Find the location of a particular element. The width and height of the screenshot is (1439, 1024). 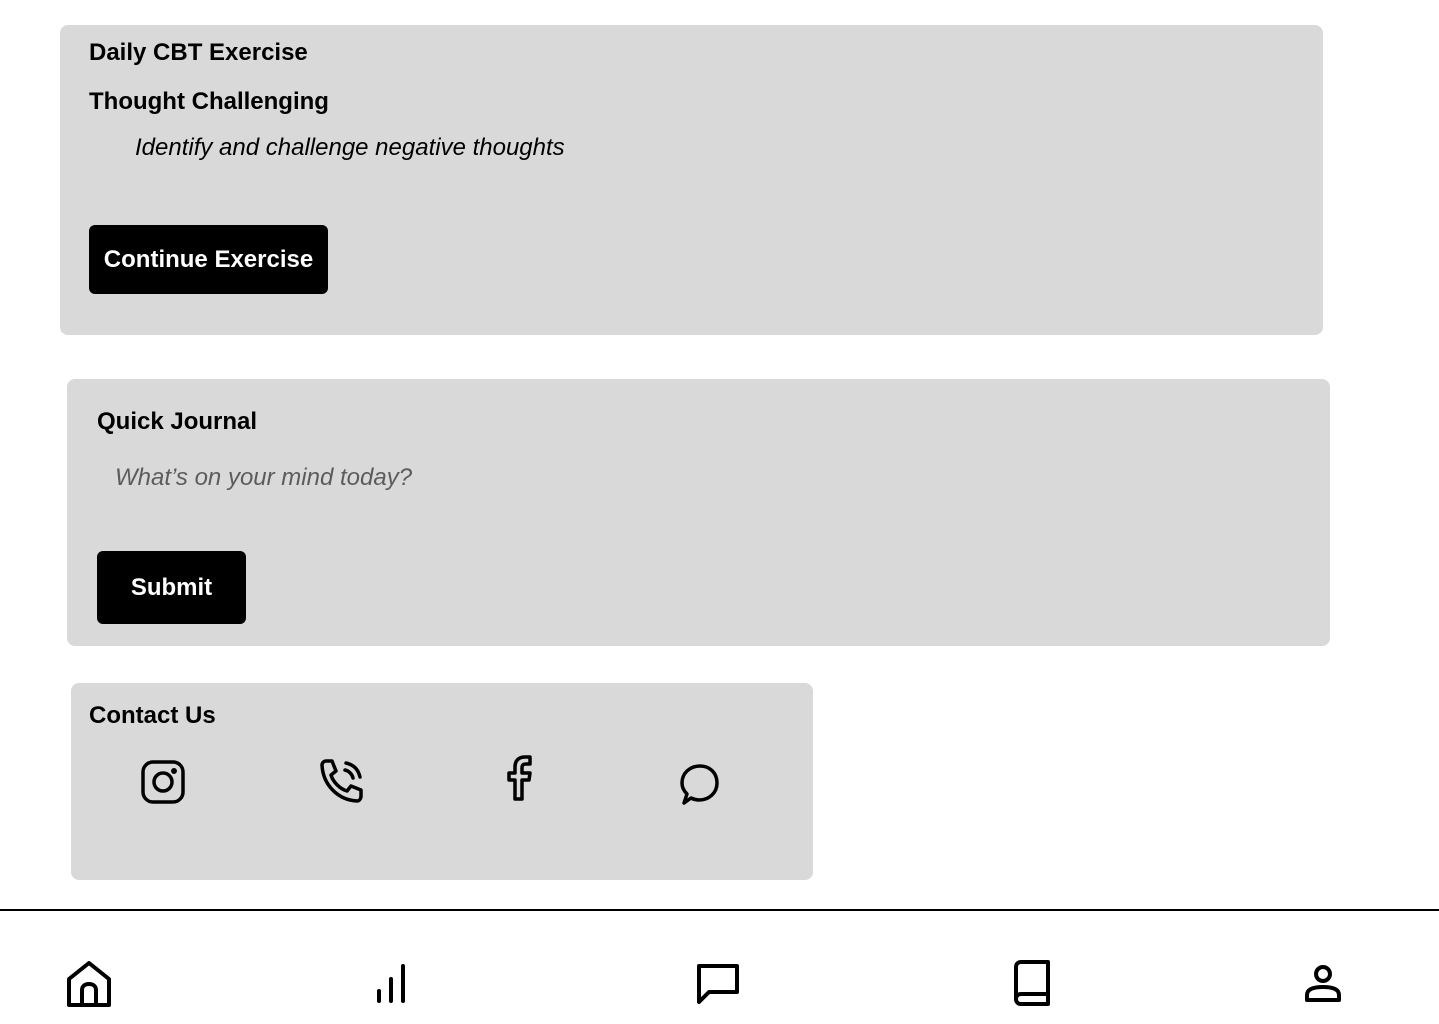

home-icon is located at coordinates (89, 984).